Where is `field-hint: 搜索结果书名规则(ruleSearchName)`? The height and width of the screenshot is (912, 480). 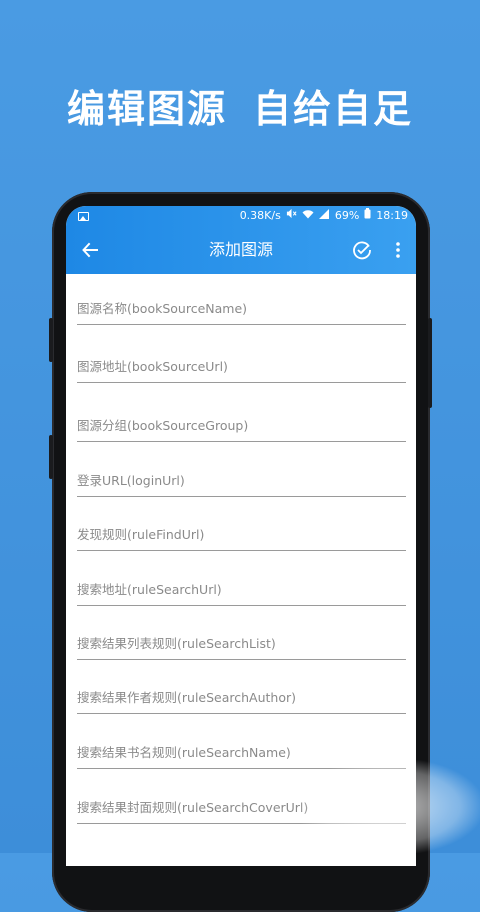 field-hint: 搜索结果书名规则(ruleSearchName) is located at coordinates (184, 752).